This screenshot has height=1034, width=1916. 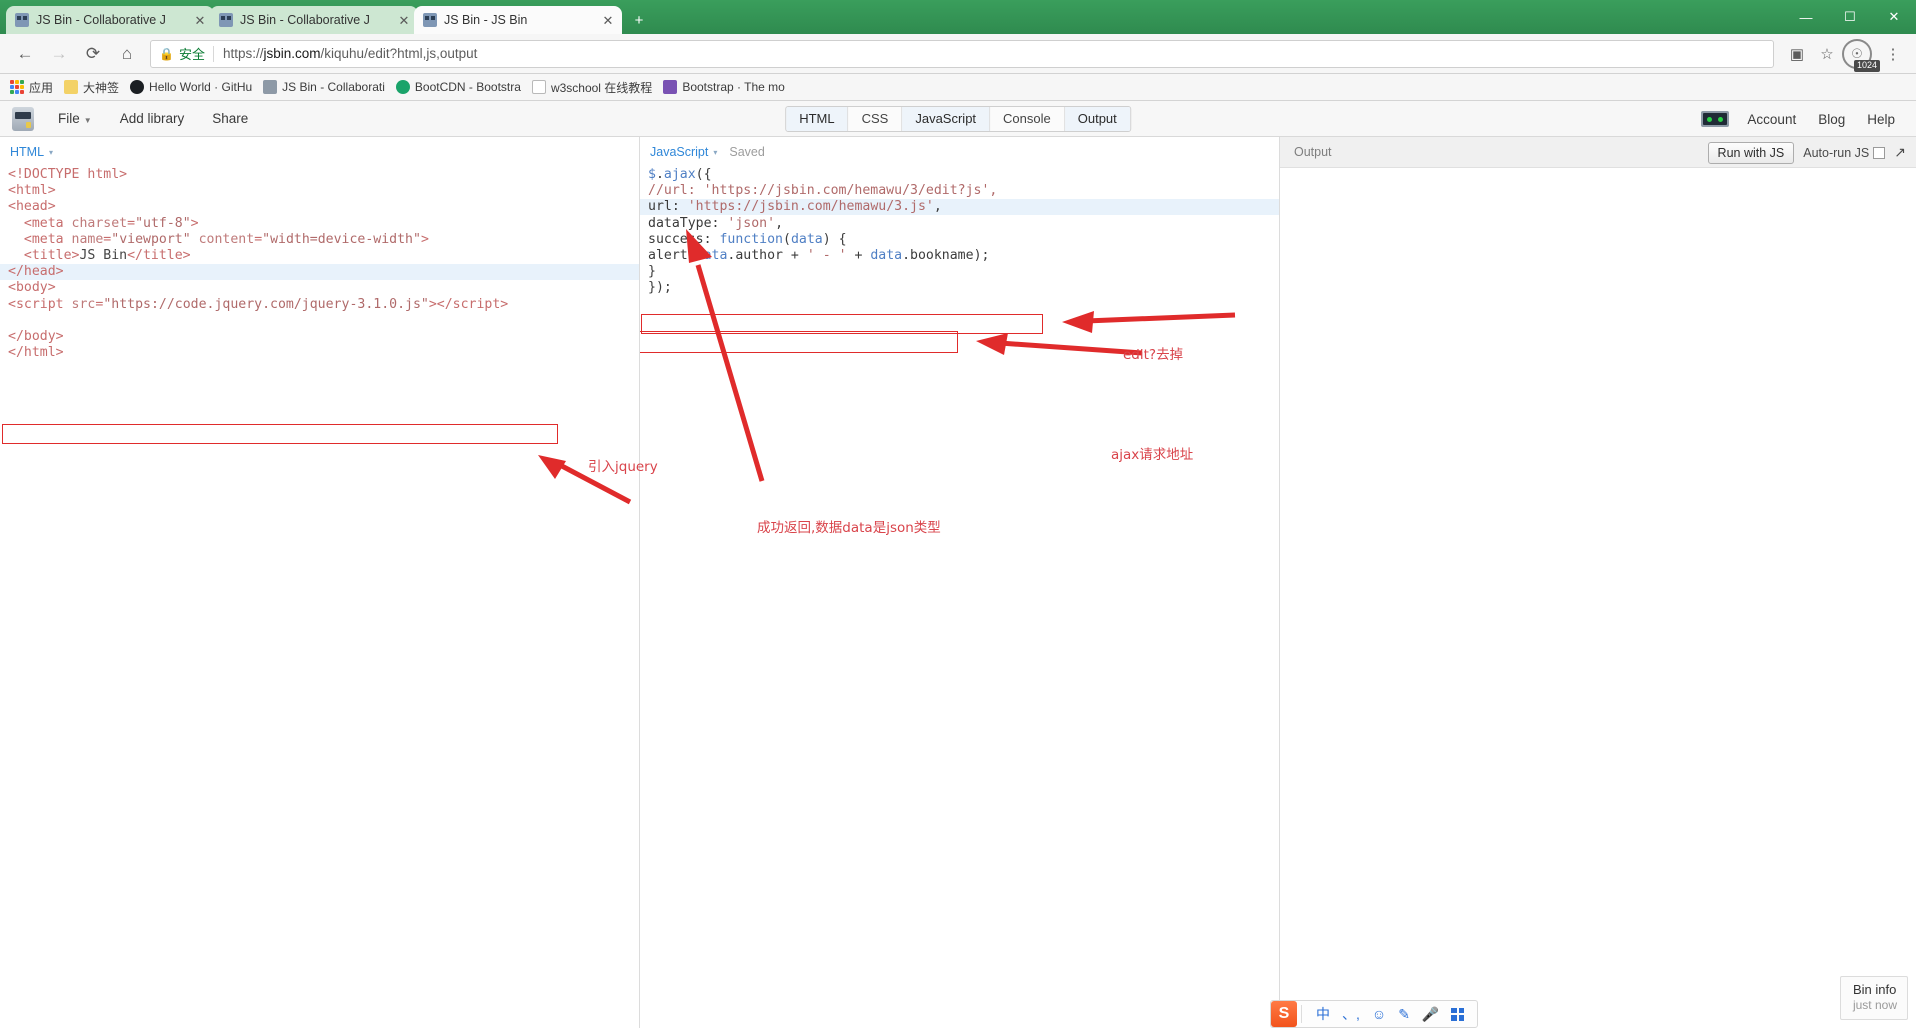 I want to click on output-controls: Run with JS Auto-run JS ↗, so click(x=1806, y=152).